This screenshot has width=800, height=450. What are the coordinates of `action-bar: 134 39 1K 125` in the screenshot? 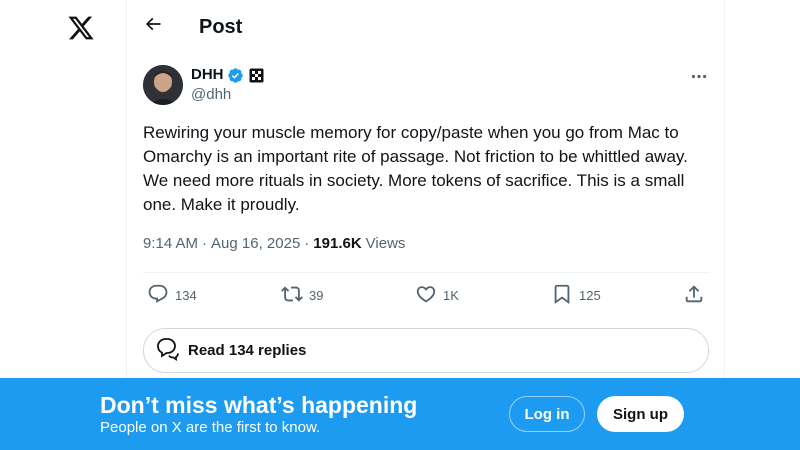 It's located at (426, 296).